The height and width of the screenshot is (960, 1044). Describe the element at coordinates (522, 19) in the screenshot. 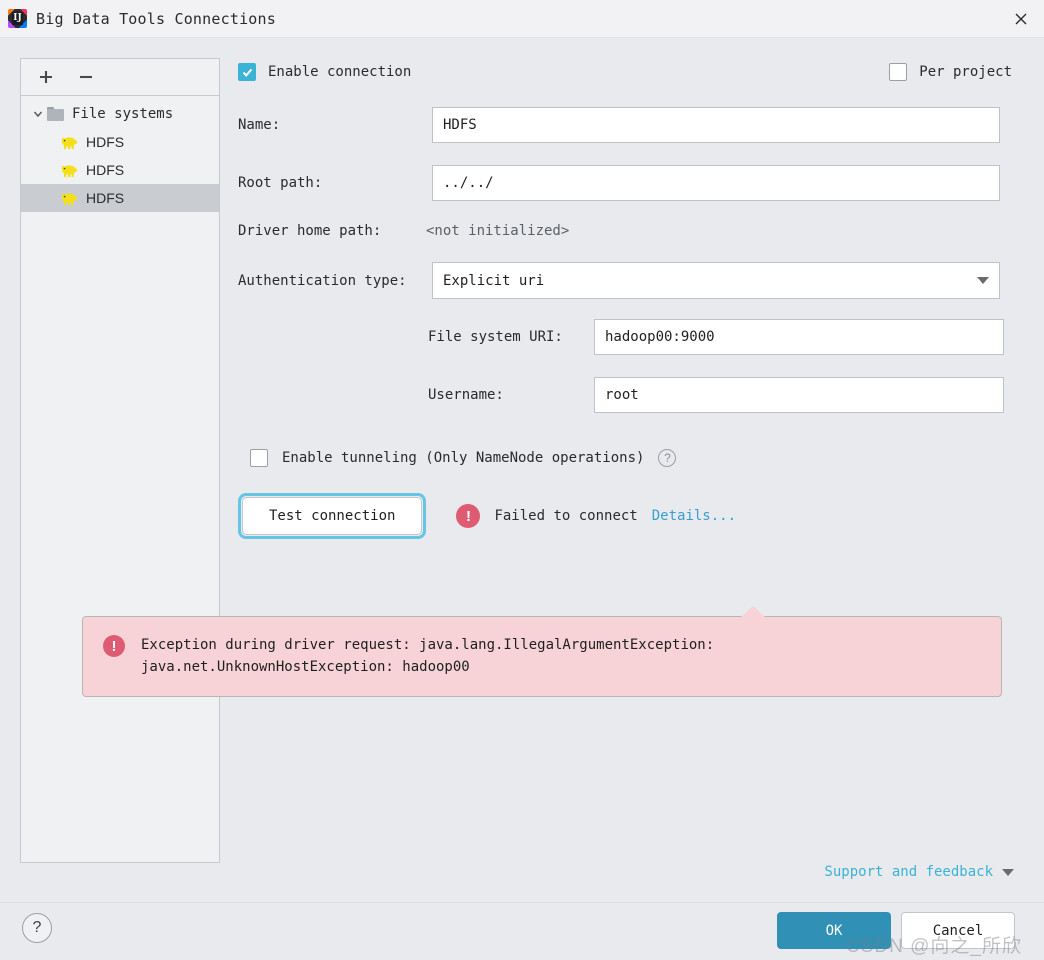

I see `window-titlebar: IJ Big Data Tools Connections` at that location.